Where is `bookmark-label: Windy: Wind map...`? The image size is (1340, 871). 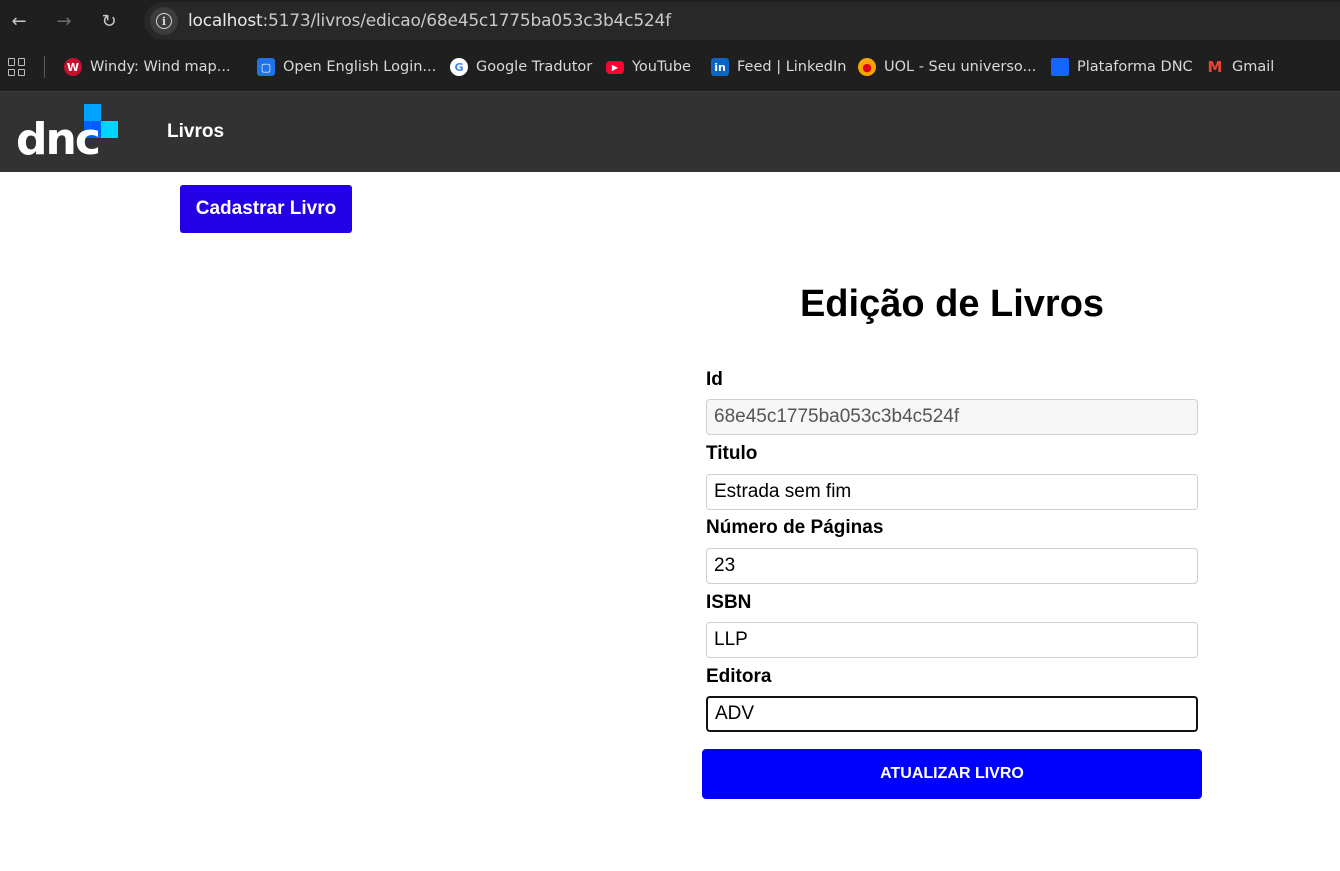 bookmark-label: Windy: Wind map... is located at coordinates (160, 67).